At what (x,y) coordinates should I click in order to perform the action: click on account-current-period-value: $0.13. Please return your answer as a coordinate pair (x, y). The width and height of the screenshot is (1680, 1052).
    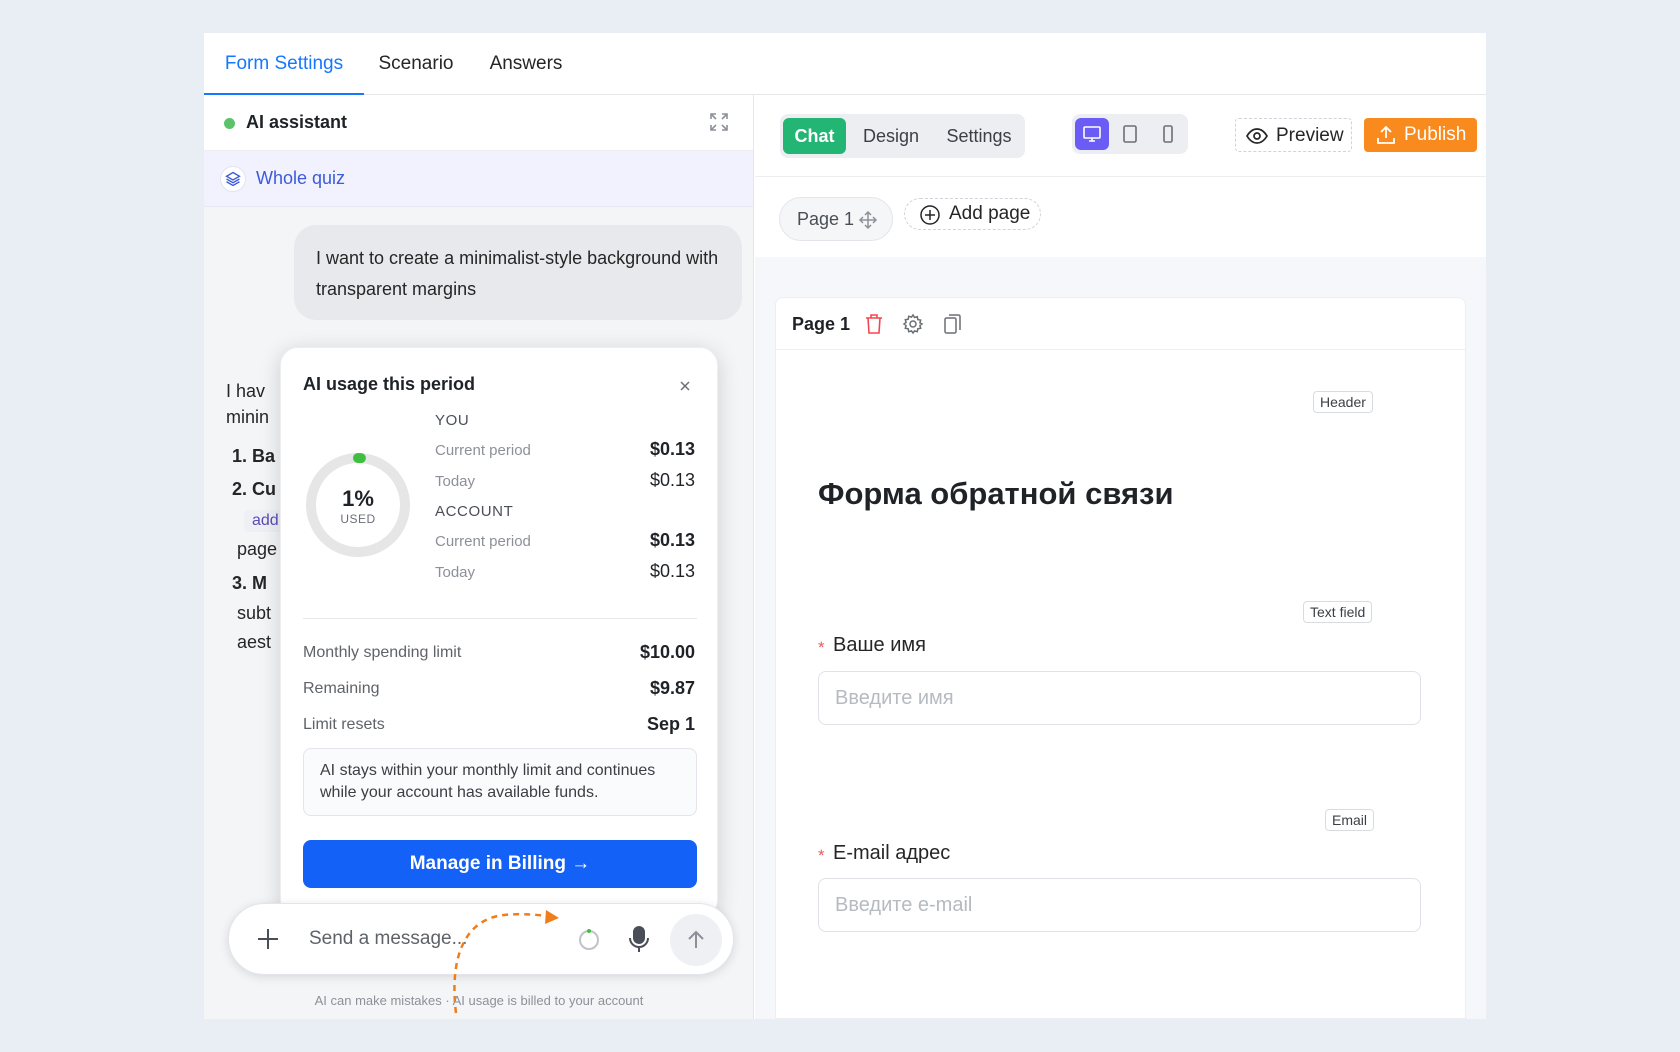
    Looking at the image, I should click on (672, 540).